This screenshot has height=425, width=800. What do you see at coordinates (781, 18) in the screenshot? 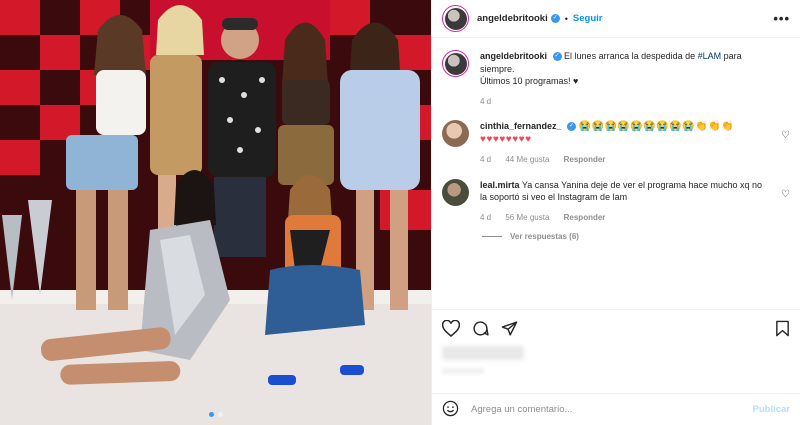
I see `more-icon: •••` at bounding box center [781, 18].